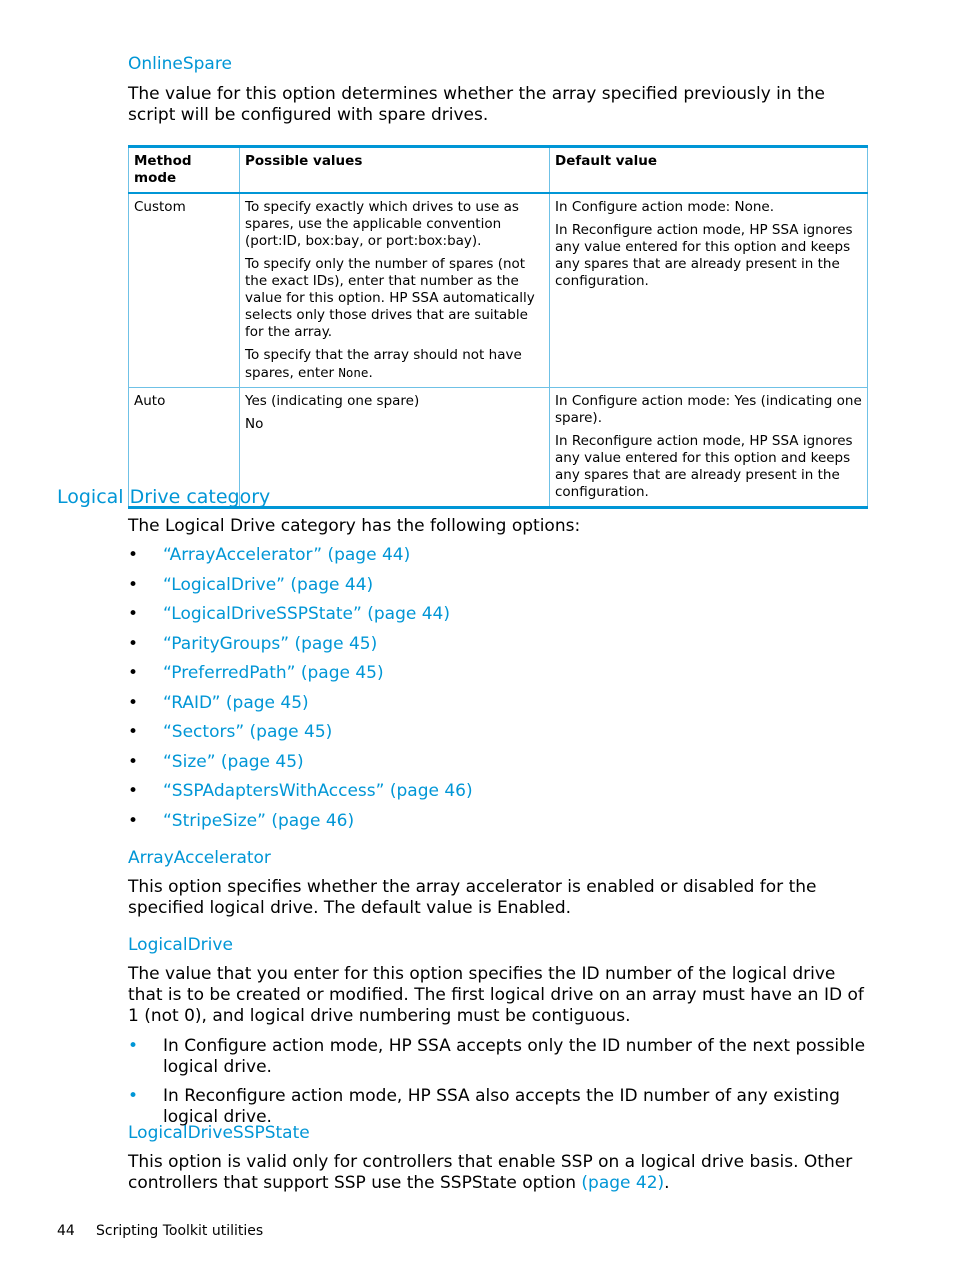 The image size is (954, 1271). I want to click on list-item: • “RAID” (page 45), so click(300, 707).